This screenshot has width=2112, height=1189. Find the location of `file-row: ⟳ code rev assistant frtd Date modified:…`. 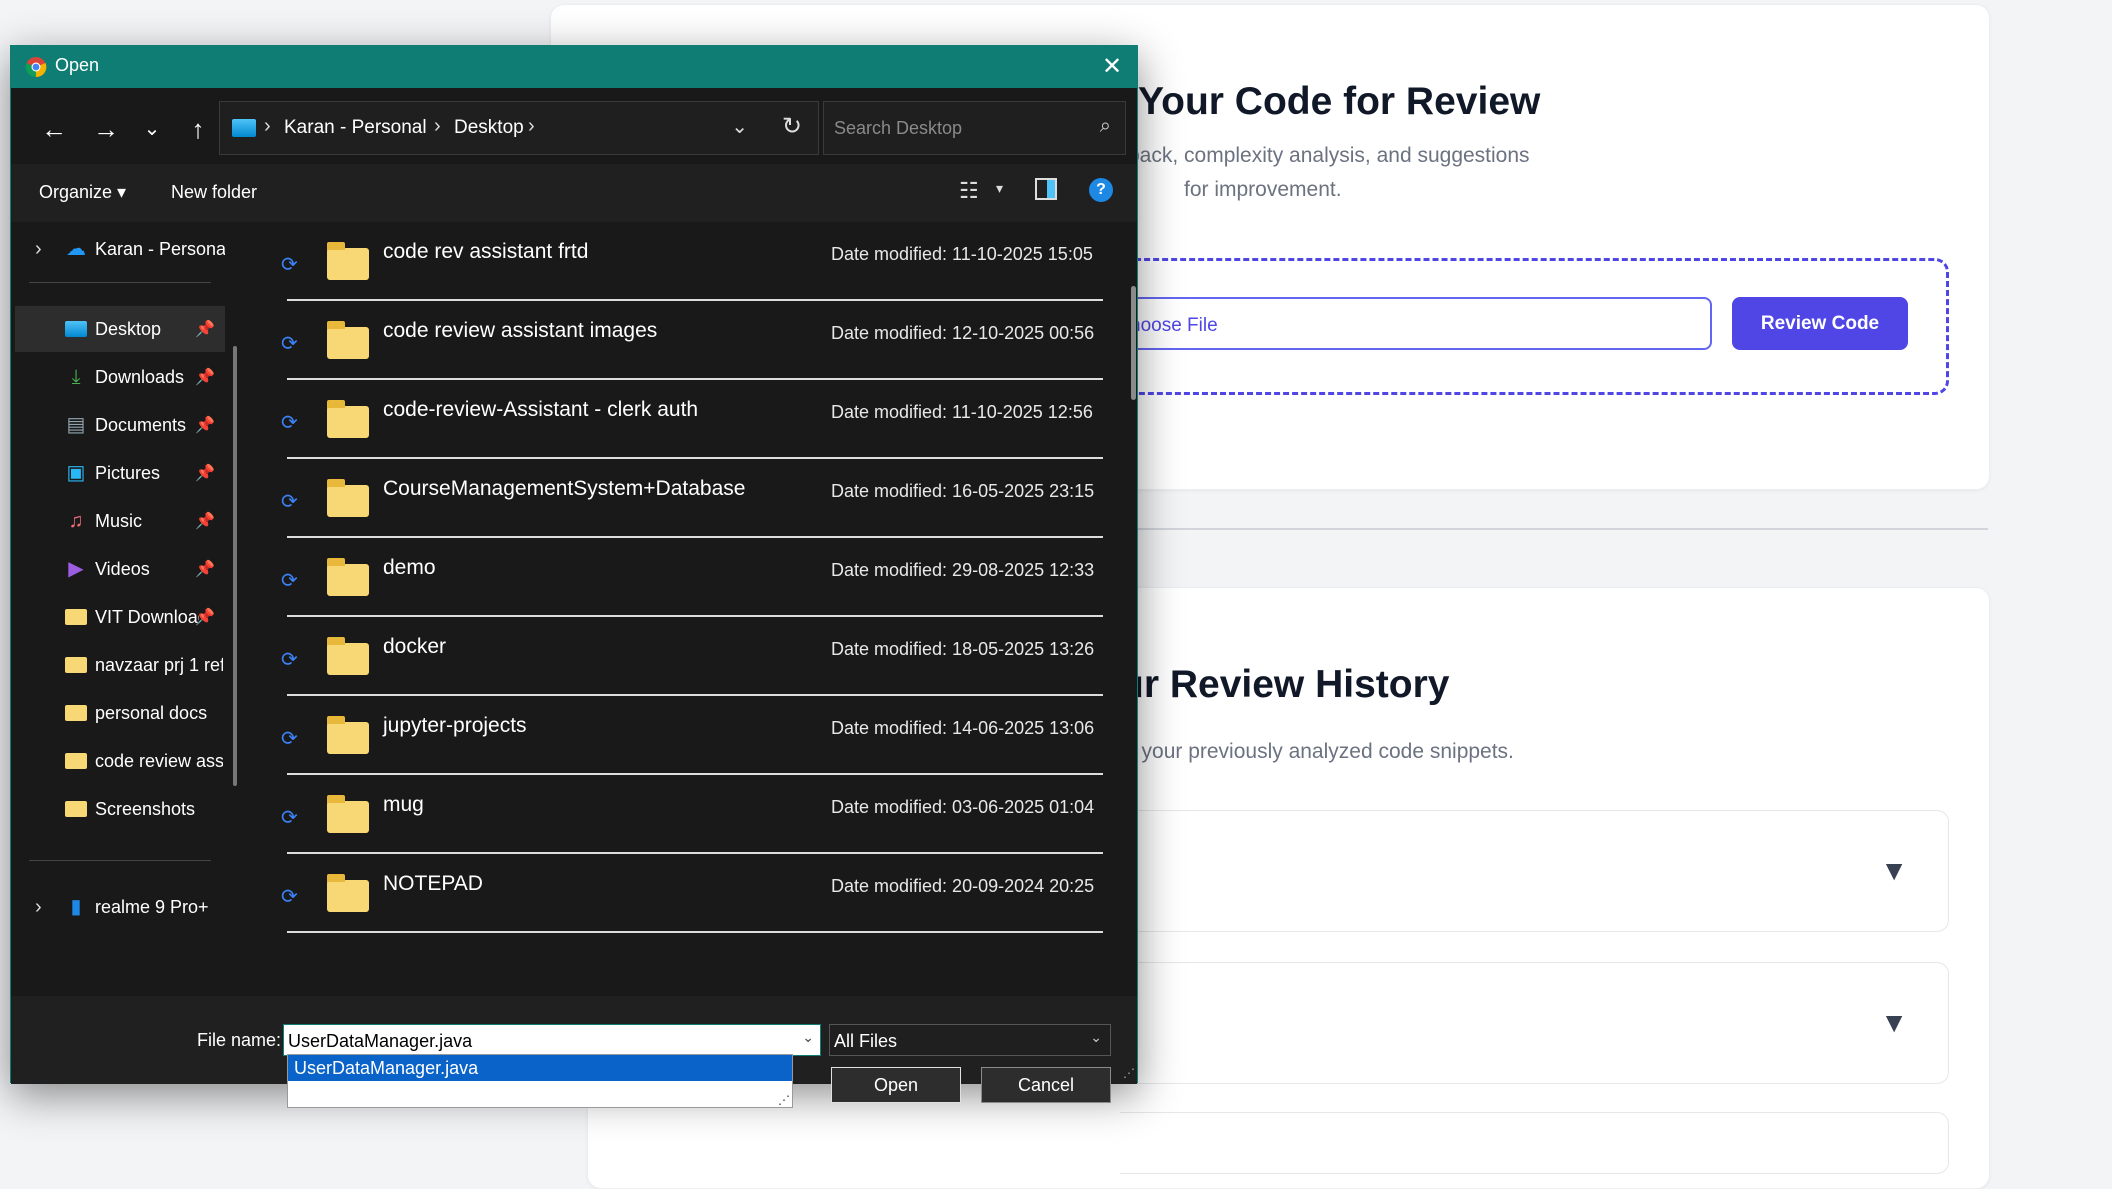

file-row: ⟳ code rev assistant frtd Date modified:… is located at coordinates (681, 261).